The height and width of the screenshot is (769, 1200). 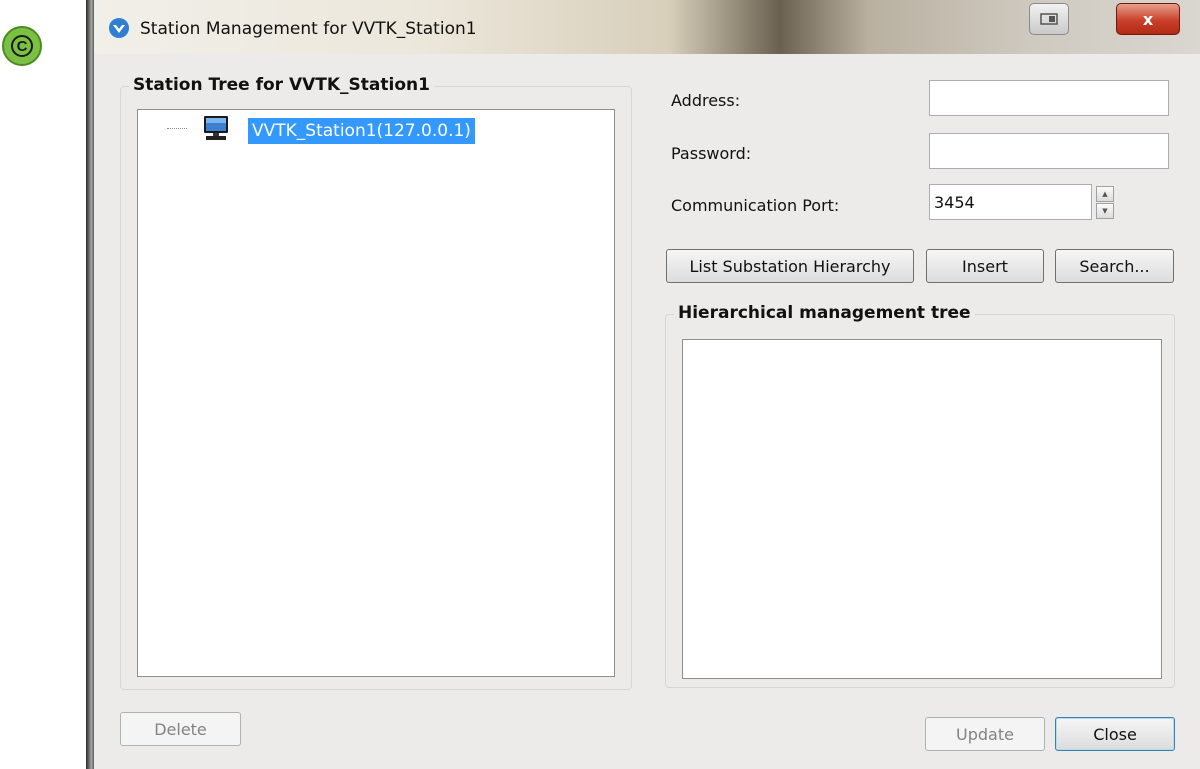 What do you see at coordinates (706, 100) in the screenshot?
I see `address-label: Address:` at bounding box center [706, 100].